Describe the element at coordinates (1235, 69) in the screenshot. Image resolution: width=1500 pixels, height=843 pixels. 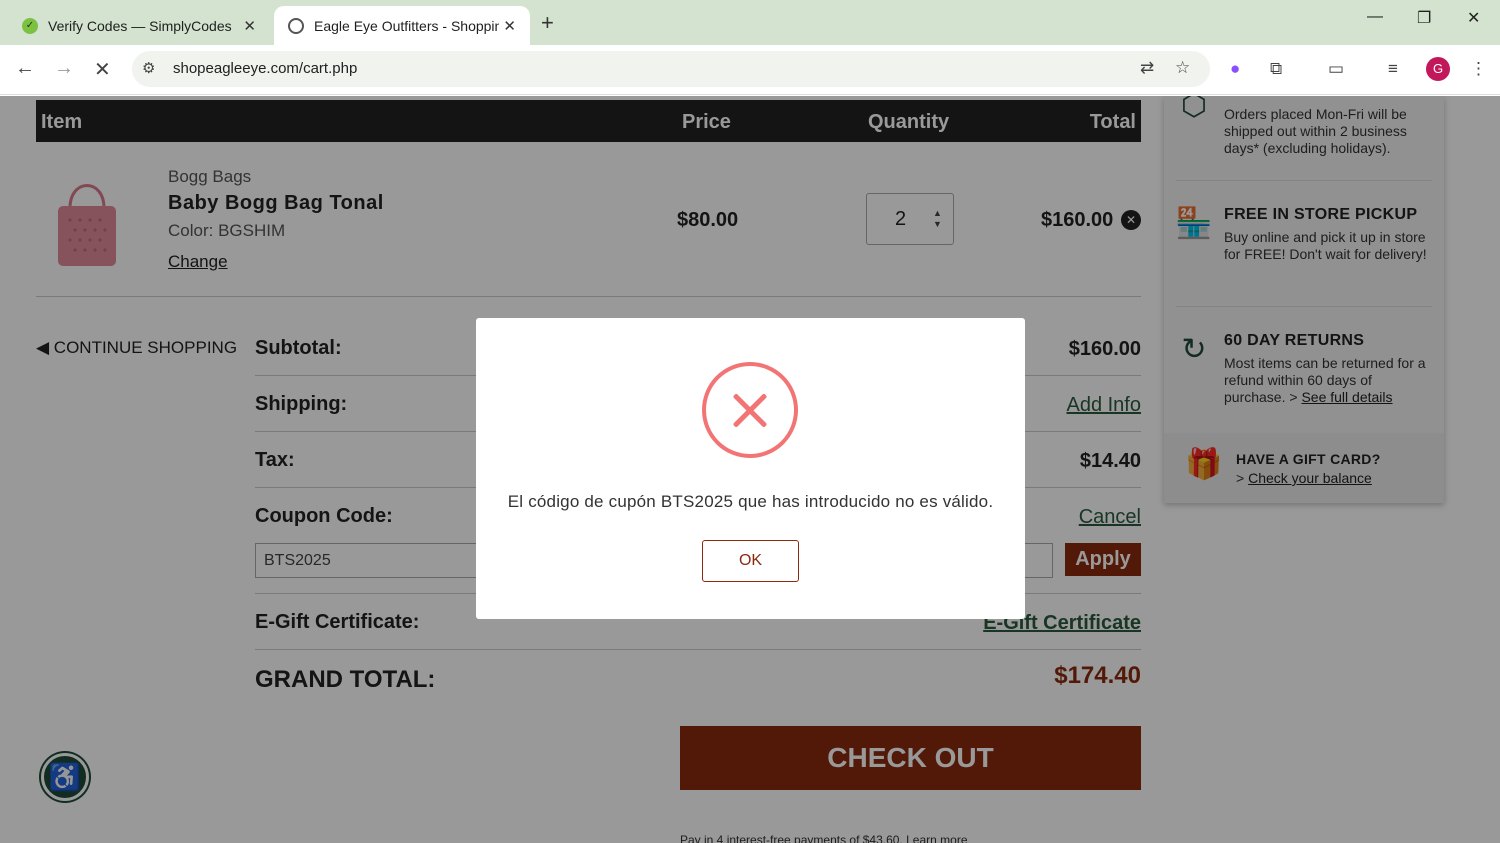
I see `extension-icon: ●` at that location.